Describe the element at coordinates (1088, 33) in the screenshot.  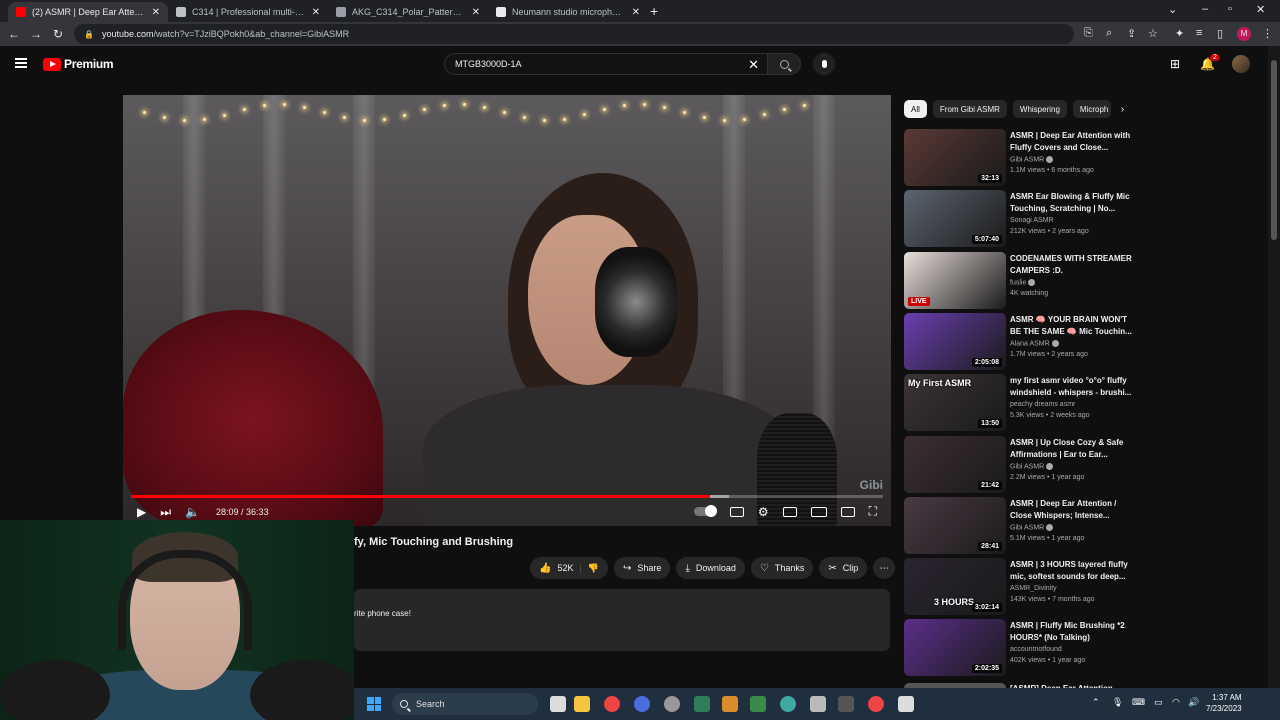
I see `cast-icon: ⎘` at that location.